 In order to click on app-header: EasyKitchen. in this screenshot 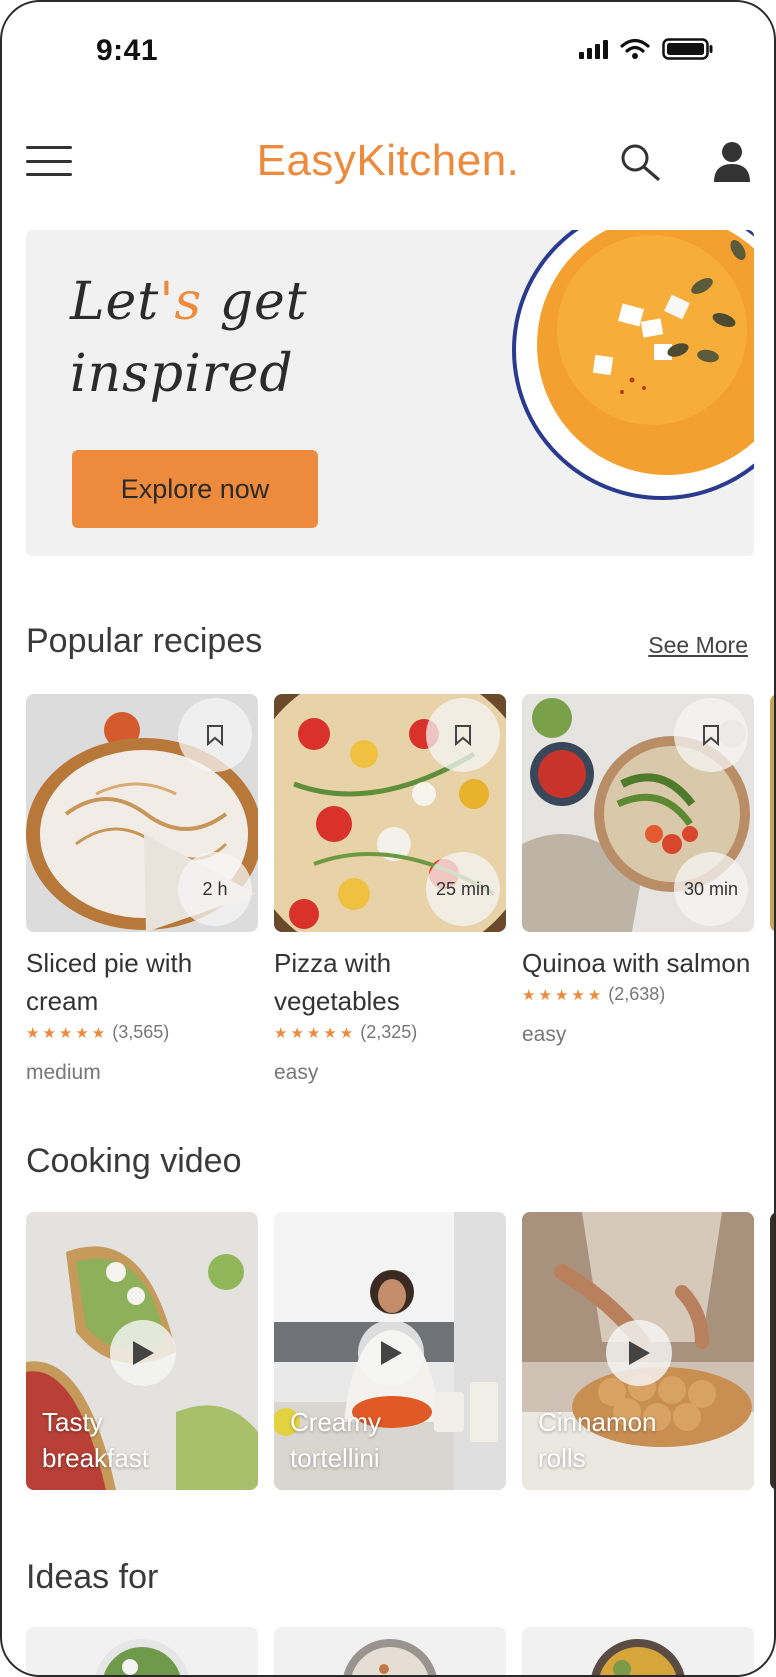, I will do `click(388, 162)`.